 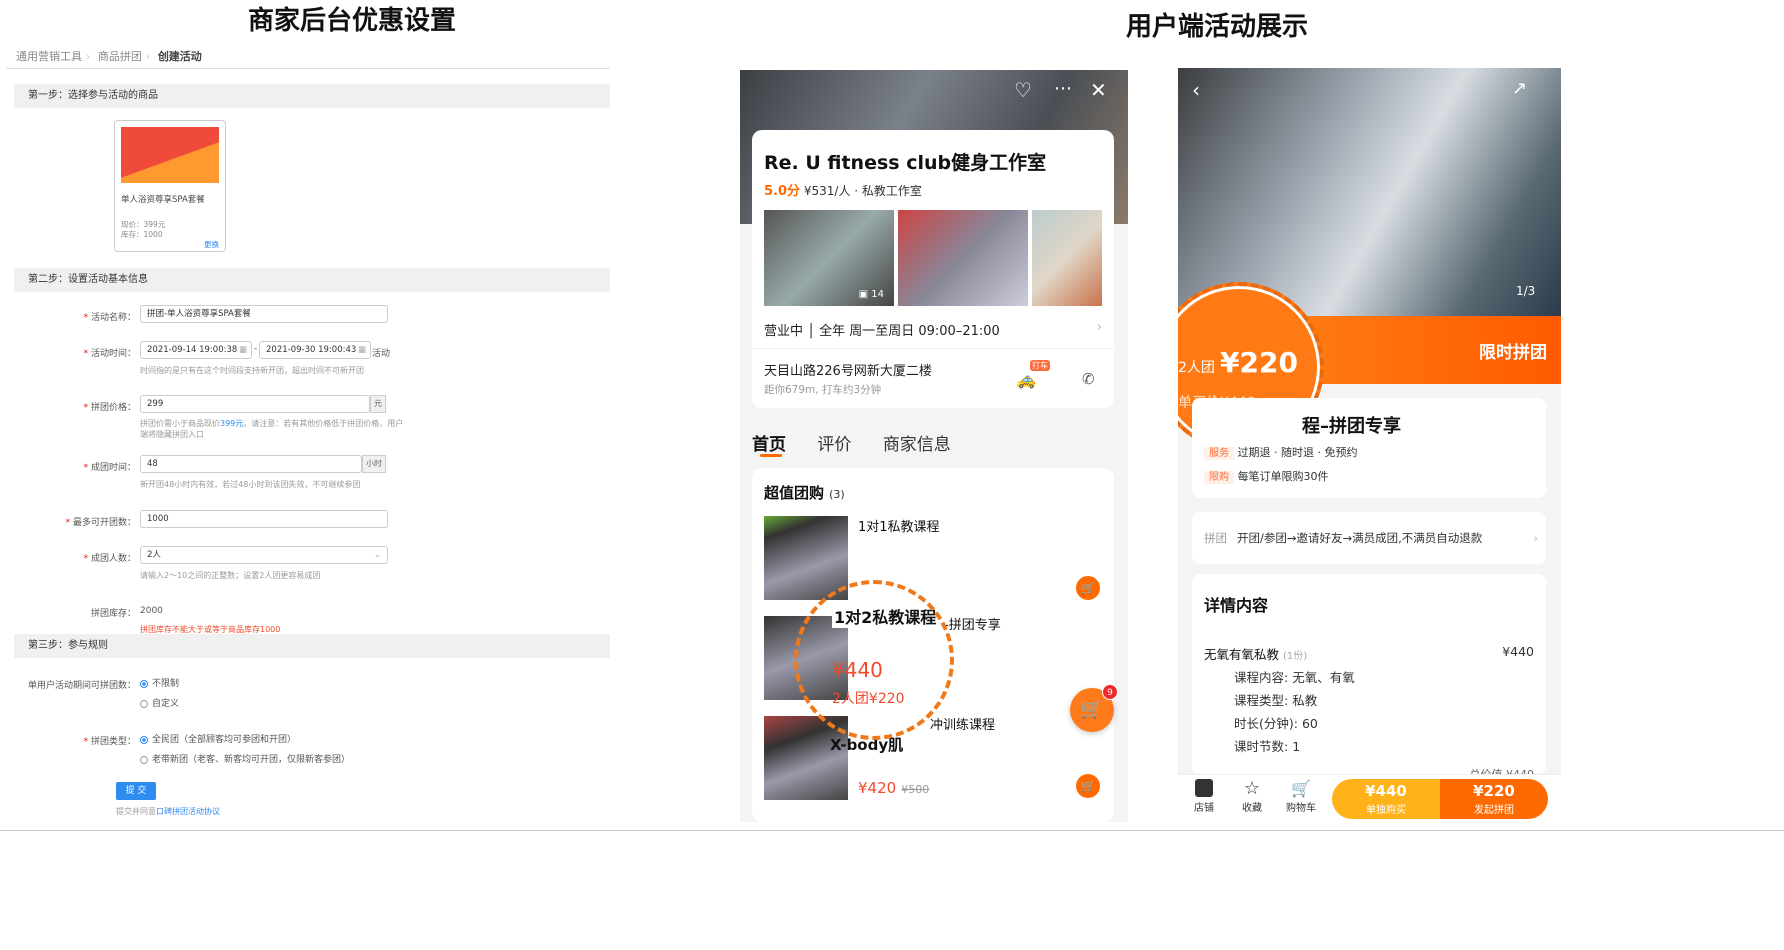 What do you see at coordinates (109, 468) in the screenshot?
I see `field-label: * 成团时间：` at bounding box center [109, 468].